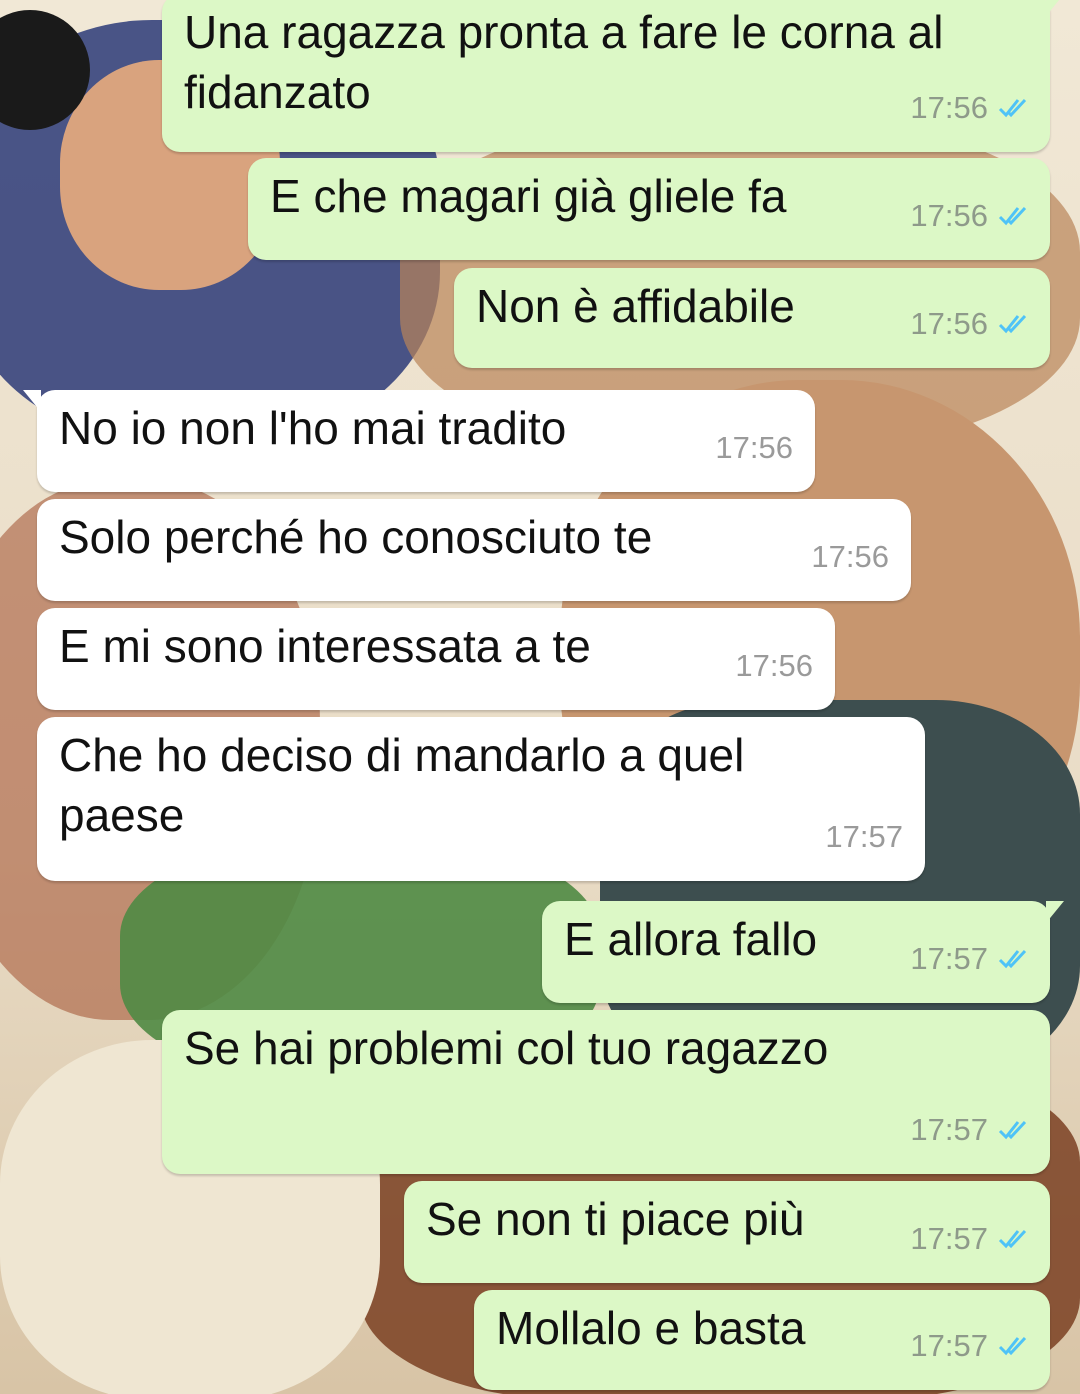 This screenshot has height=1394, width=1080. I want to click on message-text: Che ho deciso di mandarlo a quel paese, so click(402, 785).